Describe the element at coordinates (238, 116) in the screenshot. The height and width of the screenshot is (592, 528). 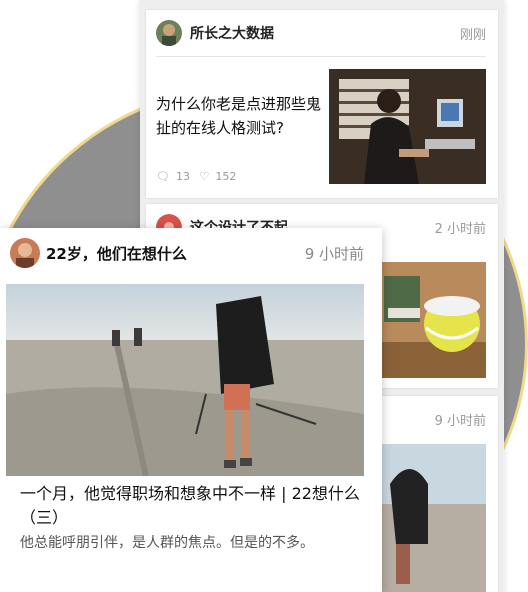
I see `article-title: 为什么你老是点进那些鬼扯的在线人格测试?` at that location.